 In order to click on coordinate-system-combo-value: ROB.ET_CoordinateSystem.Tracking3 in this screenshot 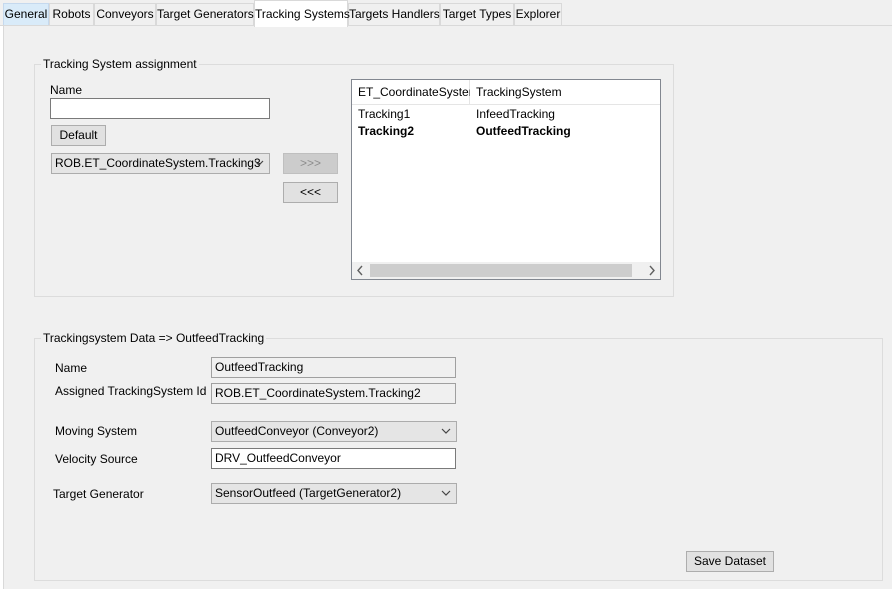, I will do `click(158, 163)`.